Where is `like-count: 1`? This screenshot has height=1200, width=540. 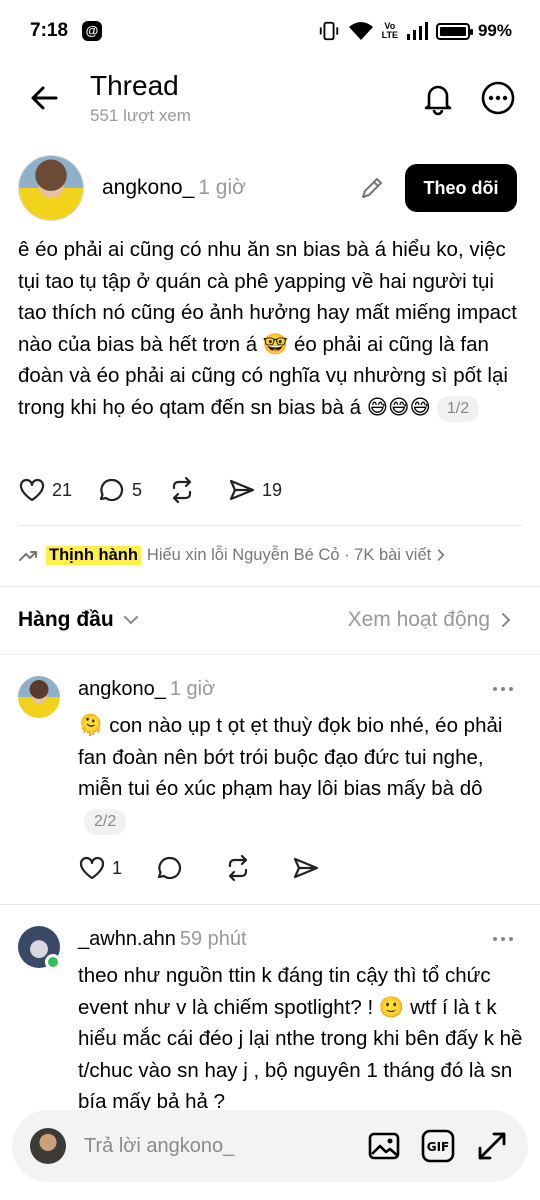
like-count: 1 is located at coordinates (117, 867).